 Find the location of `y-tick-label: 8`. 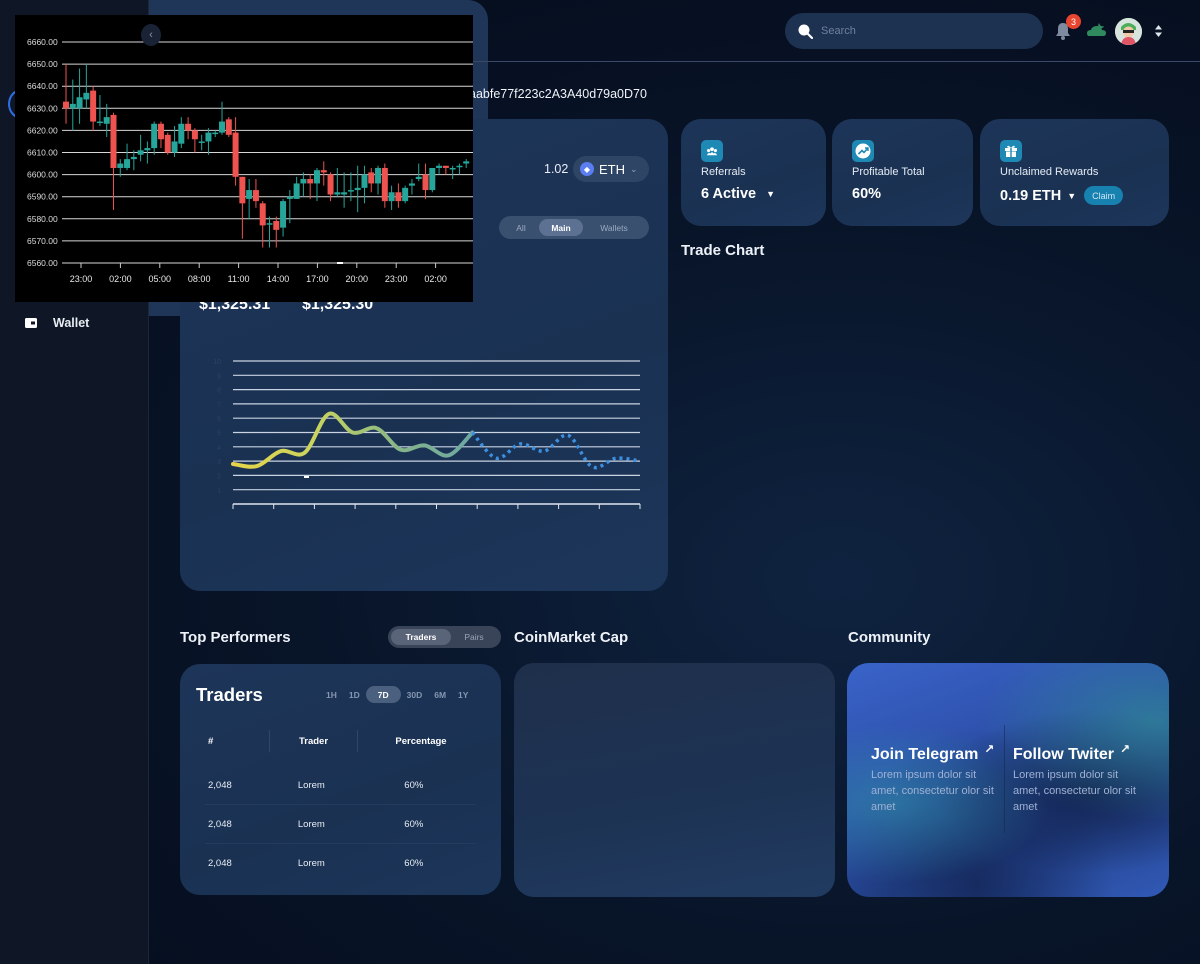

y-tick-label: 8 is located at coordinates (219, 391).